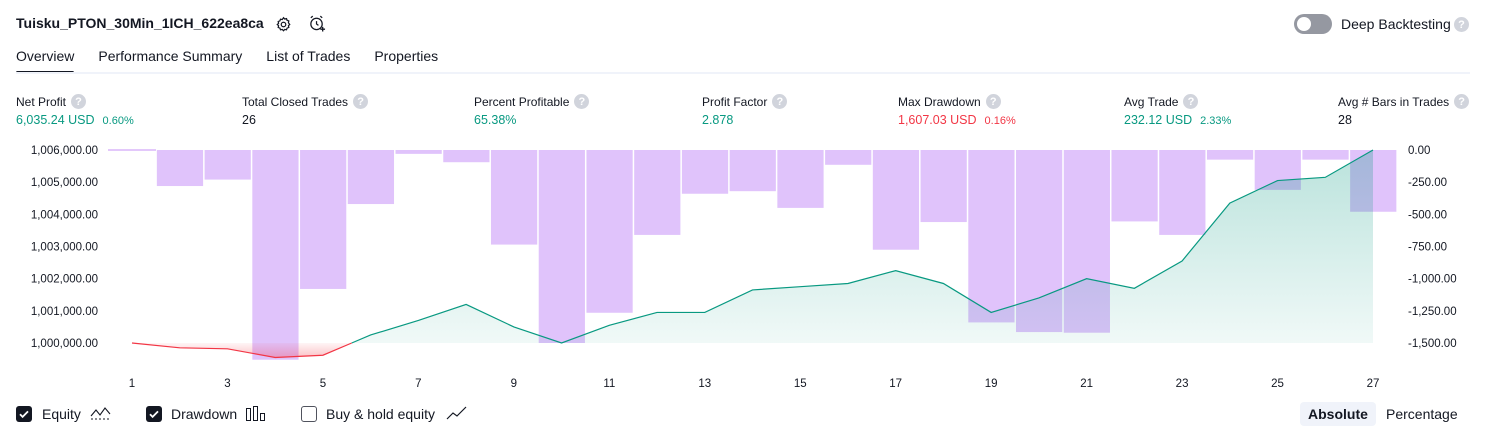 The image size is (1486, 438). What do you see at coordinates (937, 120) in the screenshot?
I see `stat-value: 1,607.03 USD` at bounding box center [937, 120].